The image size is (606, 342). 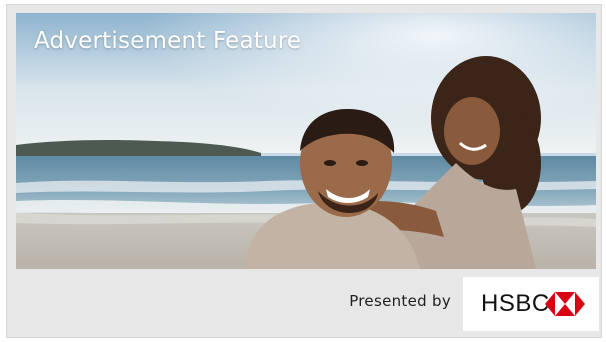 What do you see at coordinates (515, 303) in the screenshot?
I see `sponsor-name: HSBC` at bounding box center [515, 303].